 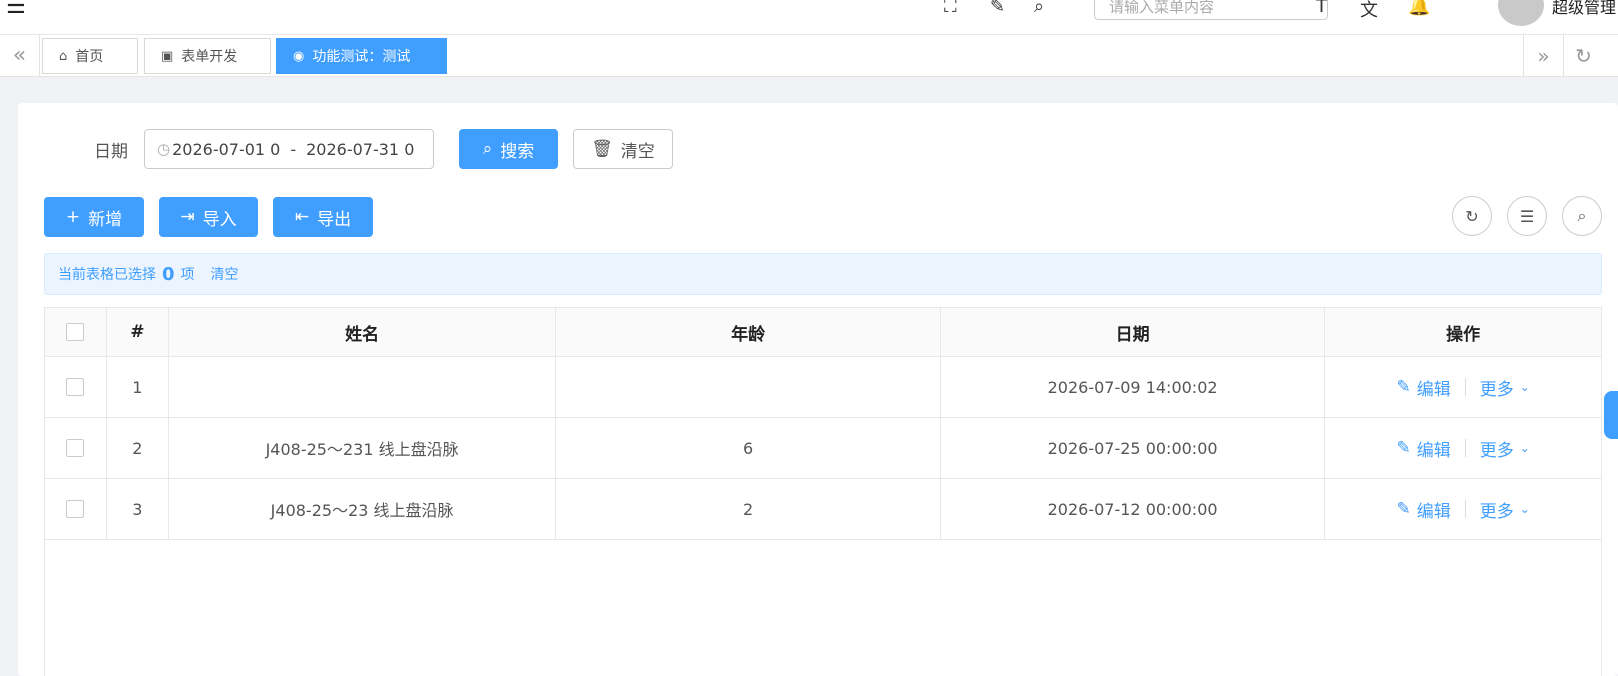 I want to click on tag-label: 功能测试：测试, so click(x=361, y=57).